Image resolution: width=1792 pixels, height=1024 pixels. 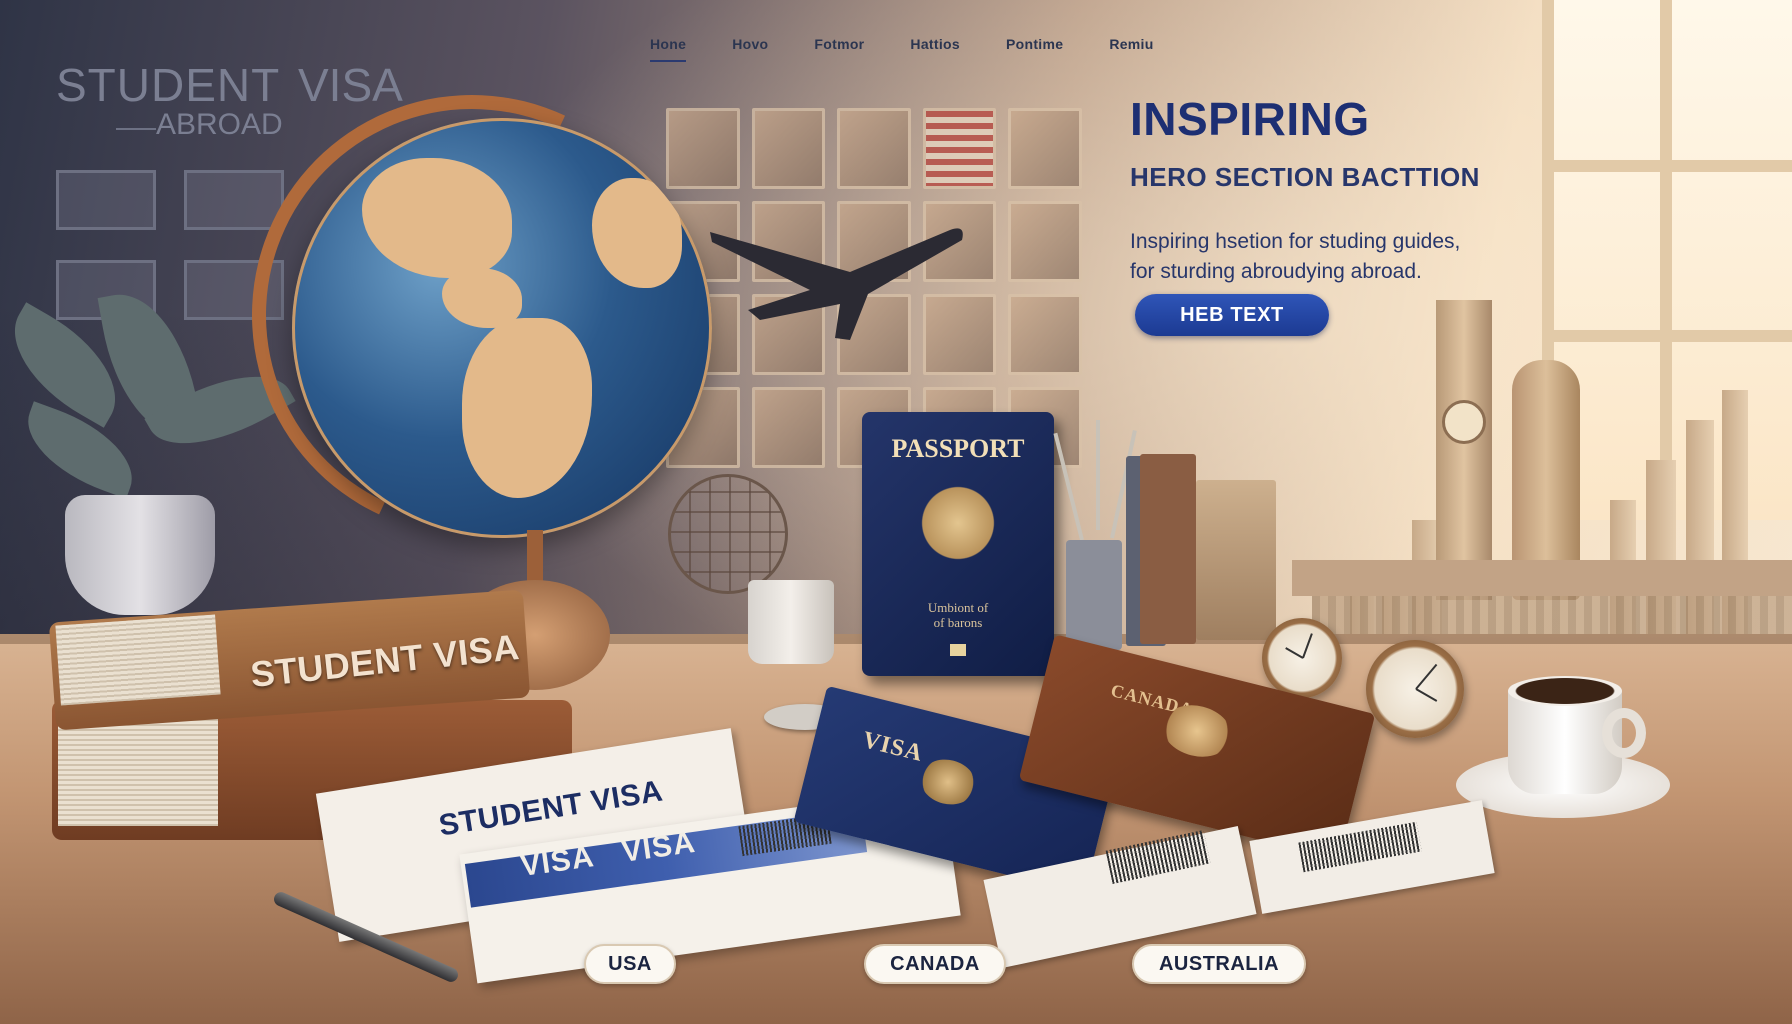 What do you see at coordinates (1219, 964) in the screenshot?
I see `country-pill-australia: AUSTRALIA` at bounding box center [1219, 964].